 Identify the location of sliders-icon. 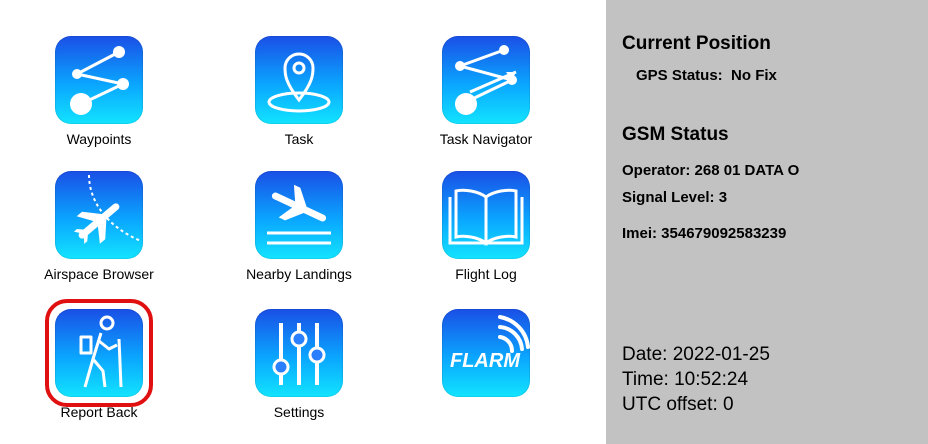
(299, 353).